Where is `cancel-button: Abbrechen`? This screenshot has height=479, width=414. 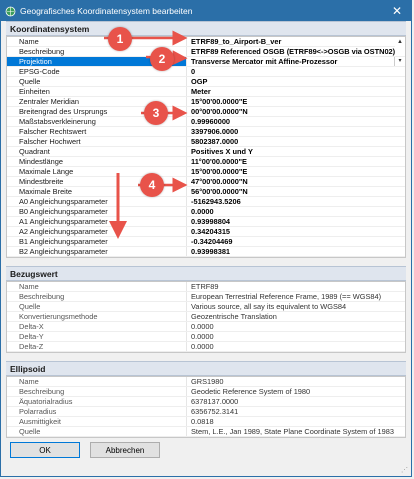
cancel-button: Abbrechen is located at coordinates (125, 450).